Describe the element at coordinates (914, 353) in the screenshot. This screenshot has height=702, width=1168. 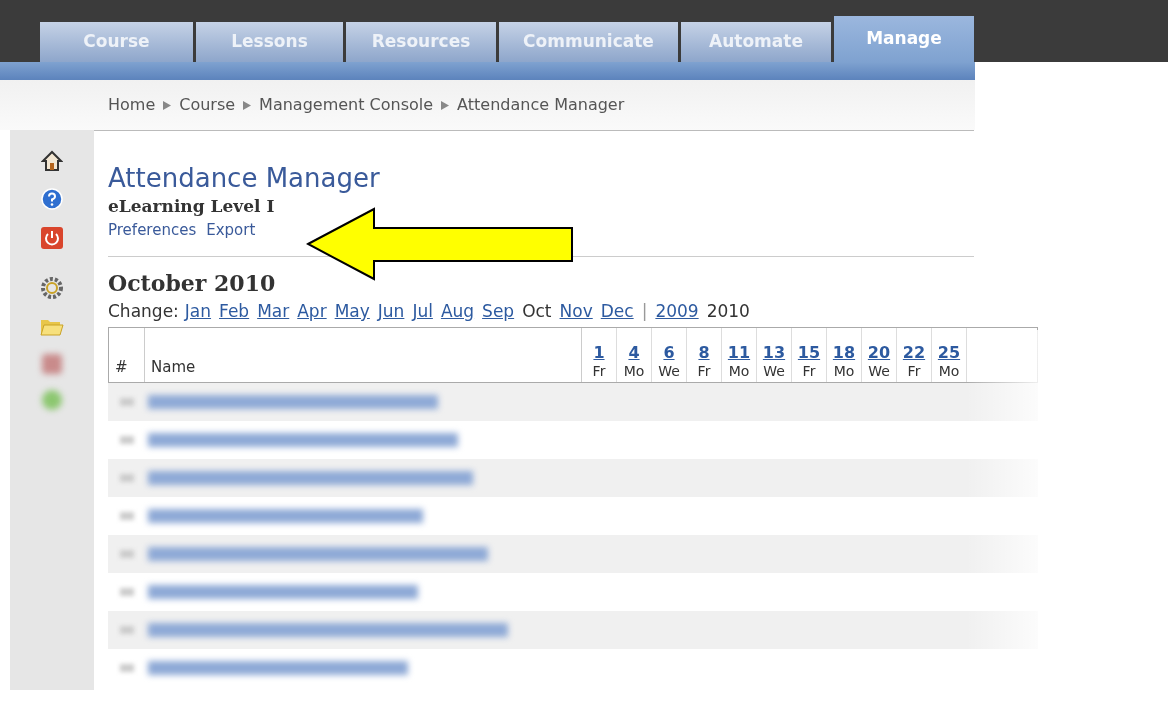
I see `date-link: 22` at that location.